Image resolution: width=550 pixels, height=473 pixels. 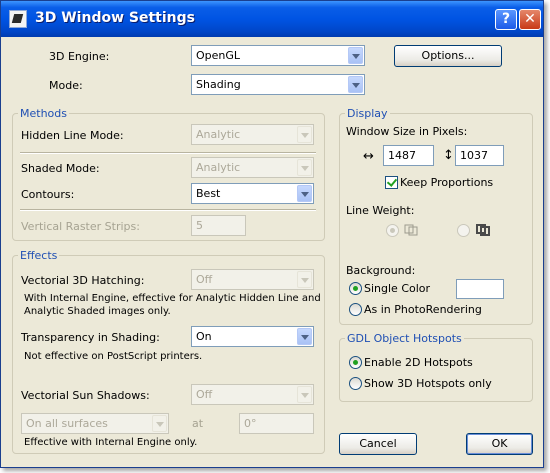 I want to click on window-size-label: Window Size in Pixels:, so click(x=407, y=131).